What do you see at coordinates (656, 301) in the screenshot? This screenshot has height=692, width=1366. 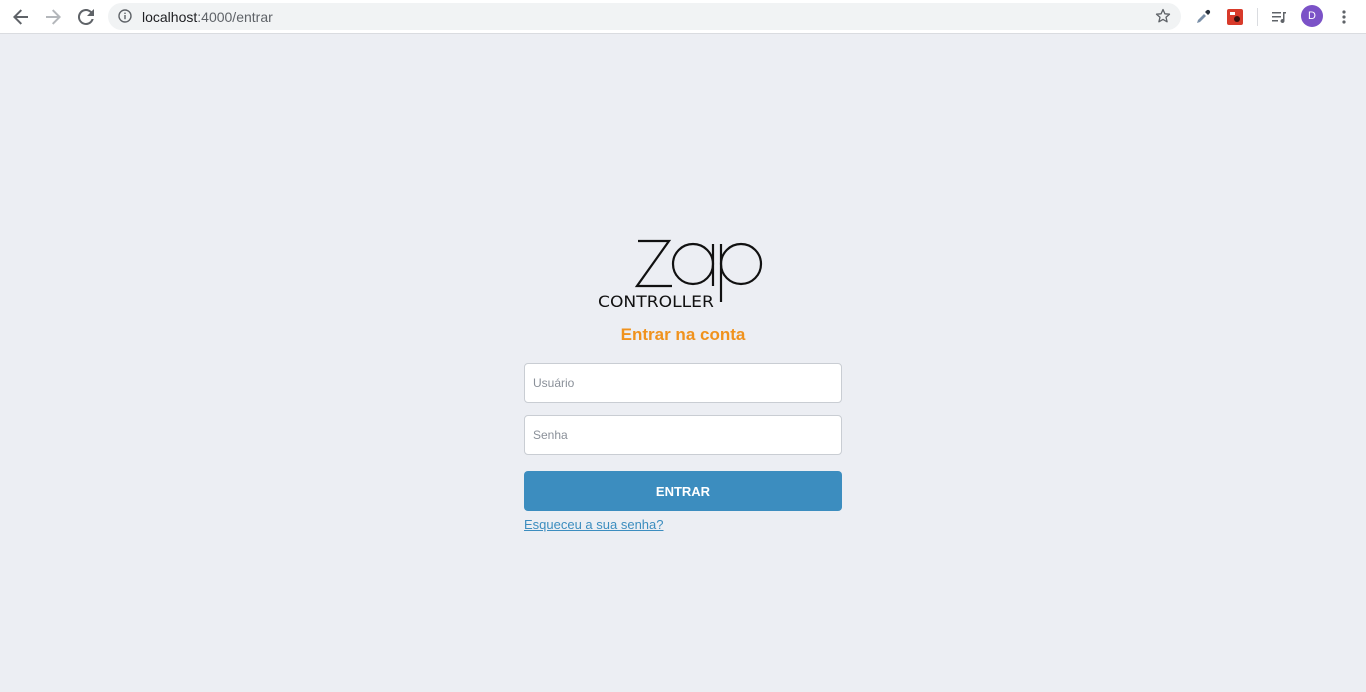 I see `logo-subtitle: CONTROLLER` at bounding box center [656, 301].